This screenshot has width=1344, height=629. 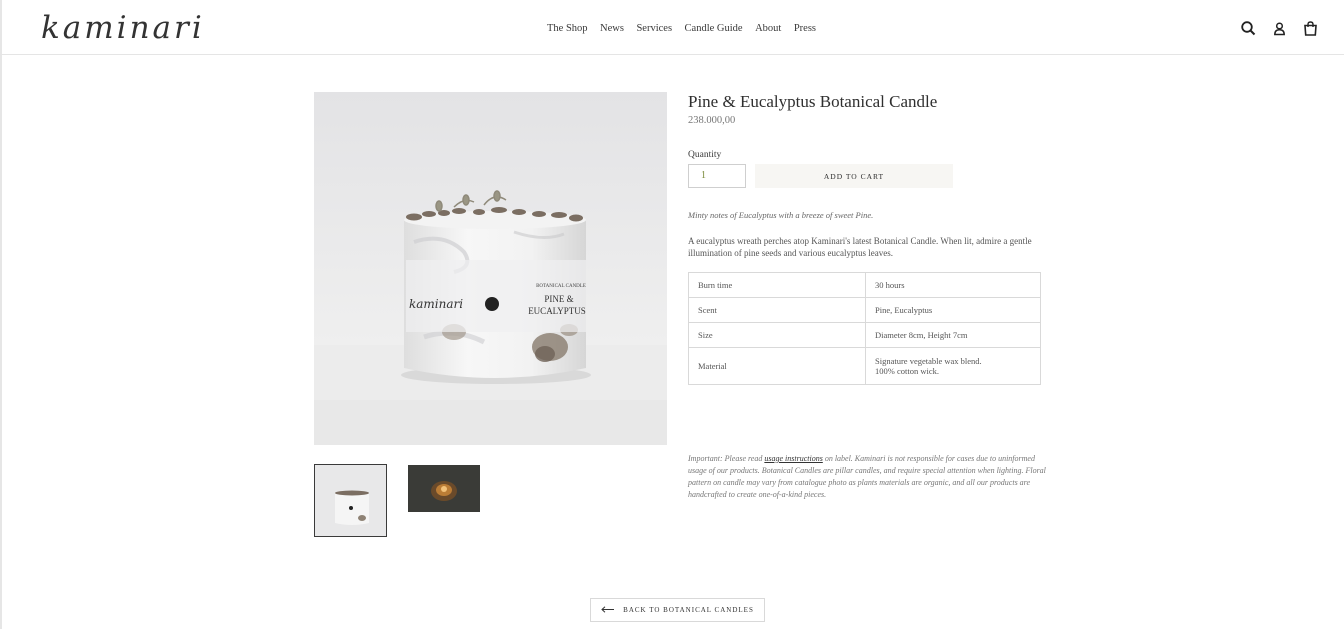 I want to click on thumbnail-lit-candle-image, so click(x=444, y=488).